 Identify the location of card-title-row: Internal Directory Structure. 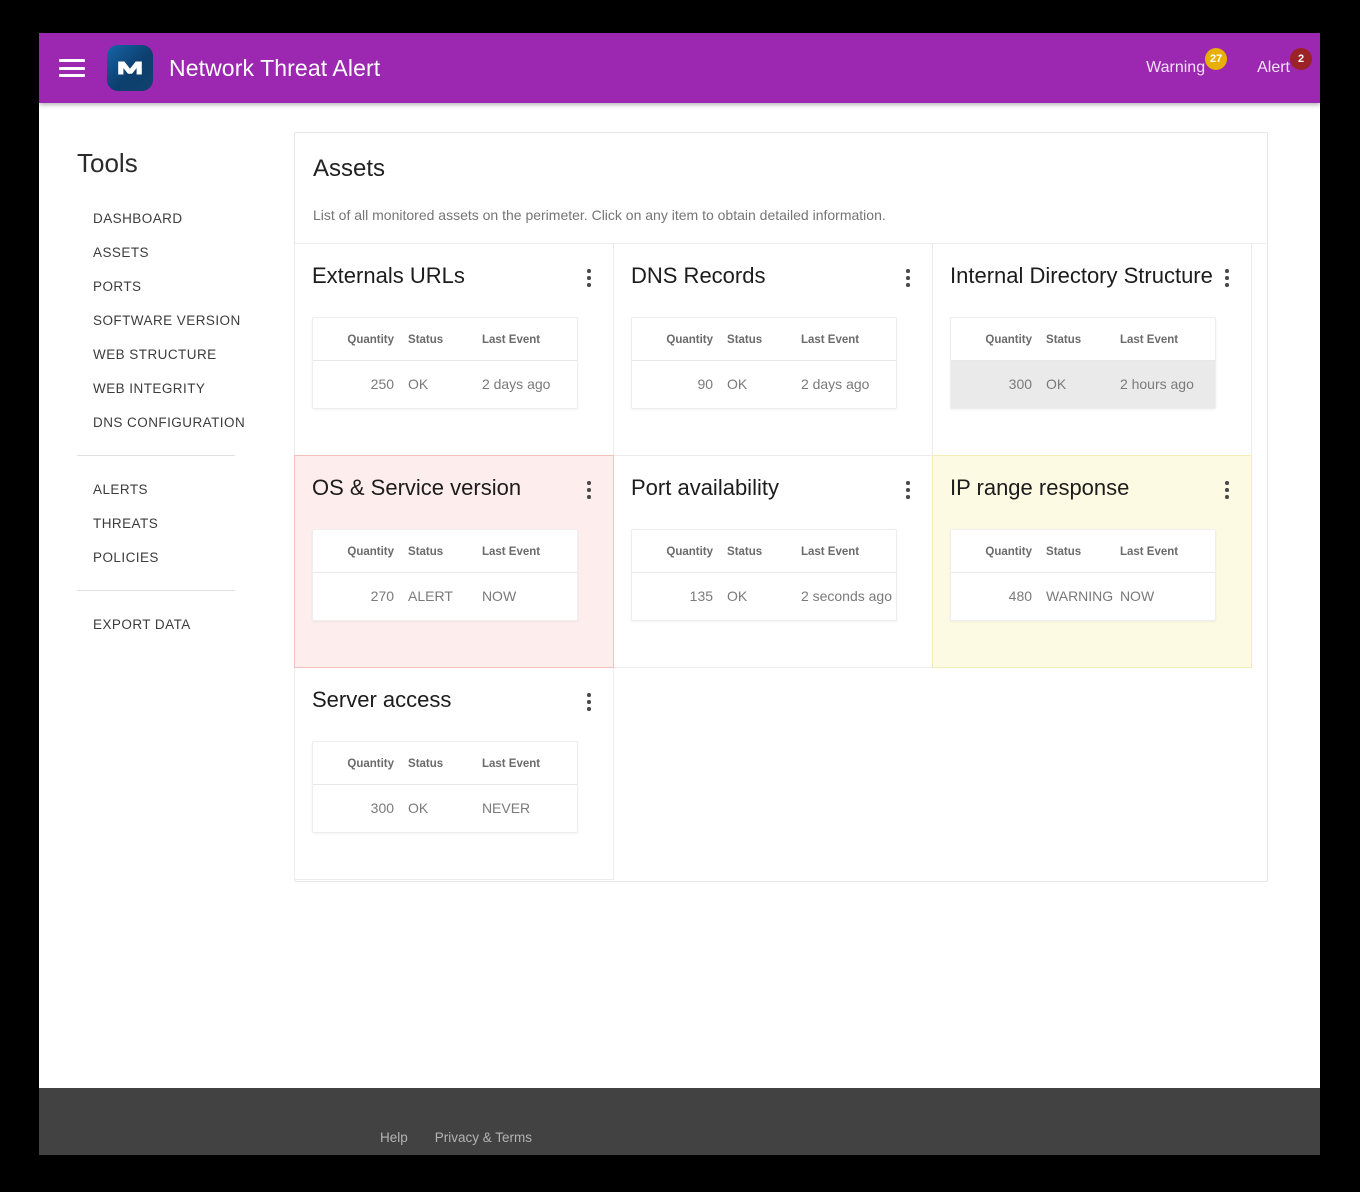
(1100, 277).